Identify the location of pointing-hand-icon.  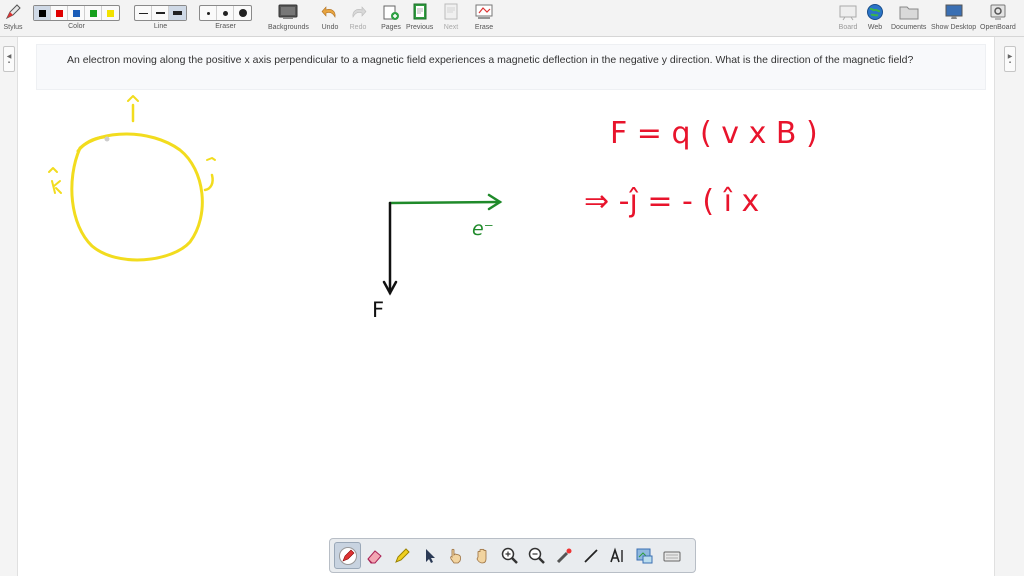
(455, 555).